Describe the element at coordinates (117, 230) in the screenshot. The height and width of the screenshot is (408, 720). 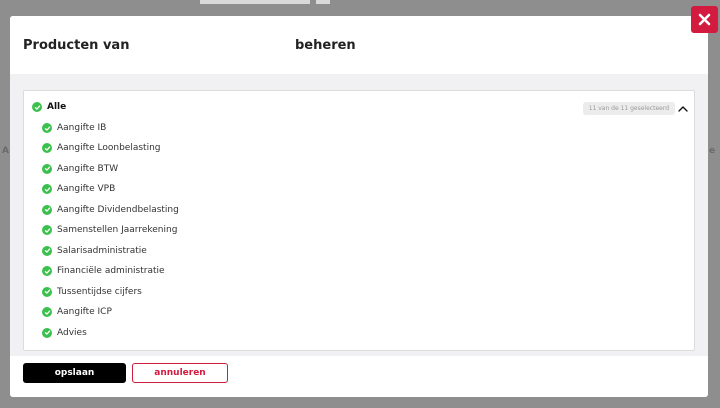
I see `product-label: Samenstellen Jaarrekening` at that location.